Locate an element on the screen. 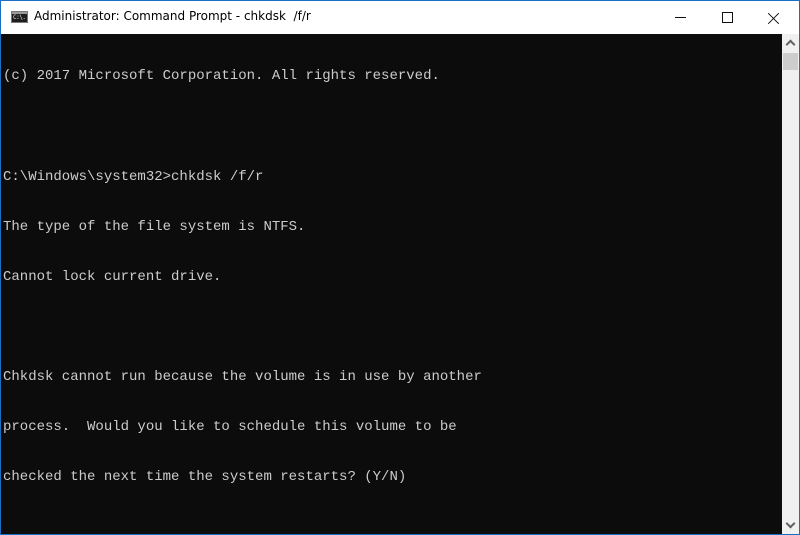 The height and width of the screenshot is (535, 800). command-prompt-icon: C:\. is located at coordinates (19, 17).